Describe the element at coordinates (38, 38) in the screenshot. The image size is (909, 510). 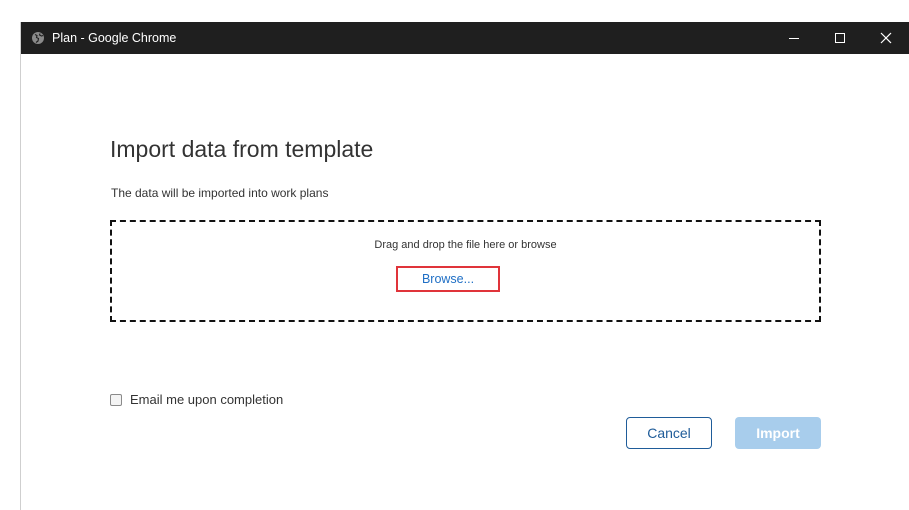
I see `globe-icon` at that location.